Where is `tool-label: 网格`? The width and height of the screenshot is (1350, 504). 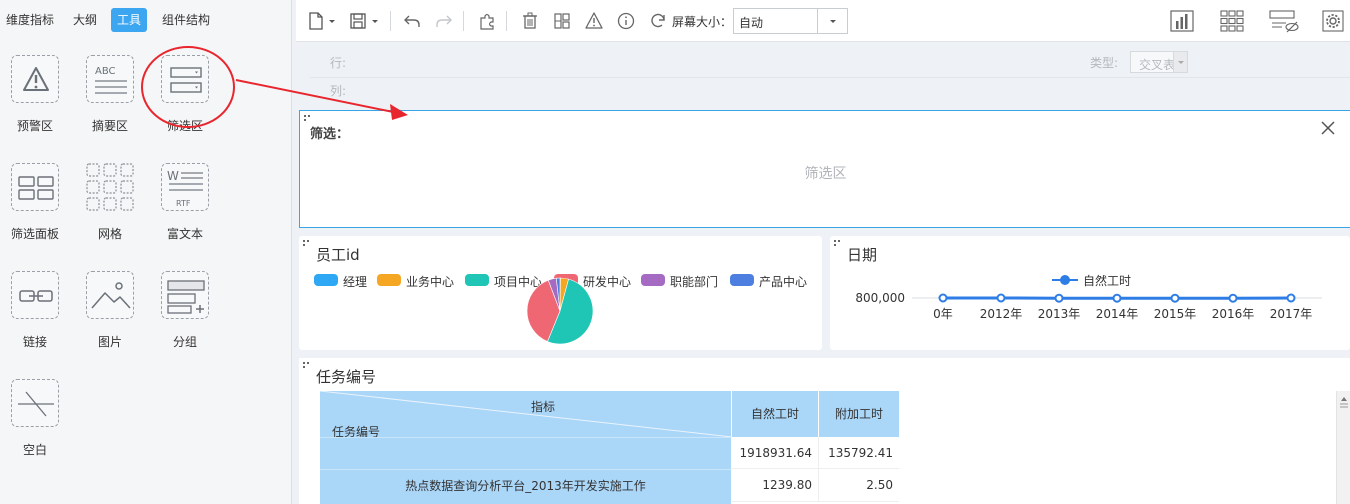 tool-label: 网格 is located at coordinates (109, 234).